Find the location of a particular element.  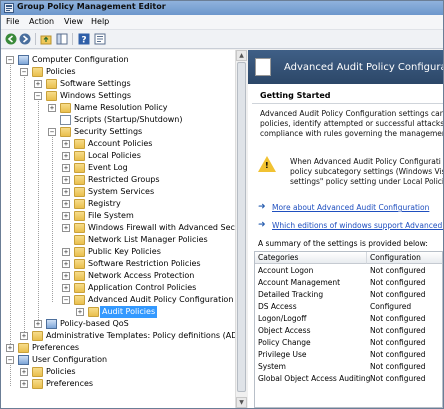

tree-item-network-access-protection: + Network Access Protection is located at coordinates (118, 276).